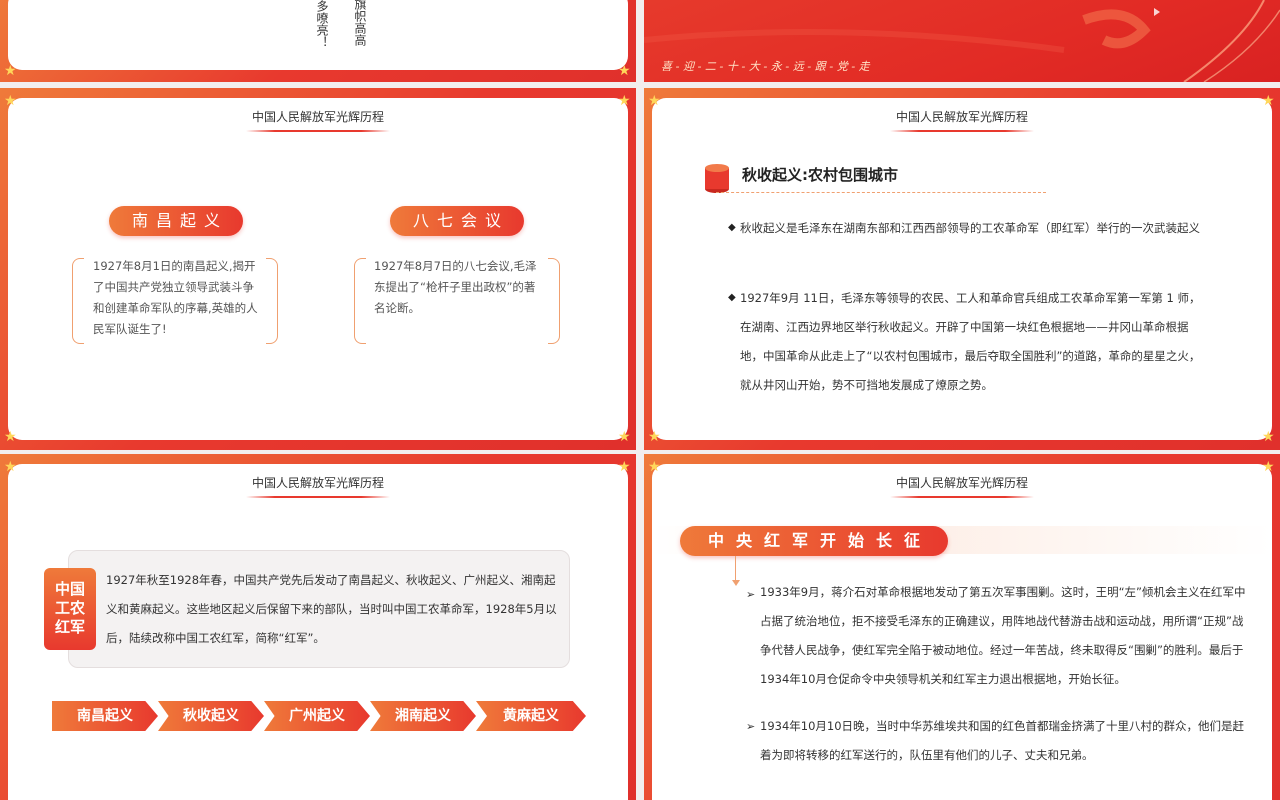 This screenshot has height=800, width=1280. I want to click on pill-connector-arrow, so click(736, 583).